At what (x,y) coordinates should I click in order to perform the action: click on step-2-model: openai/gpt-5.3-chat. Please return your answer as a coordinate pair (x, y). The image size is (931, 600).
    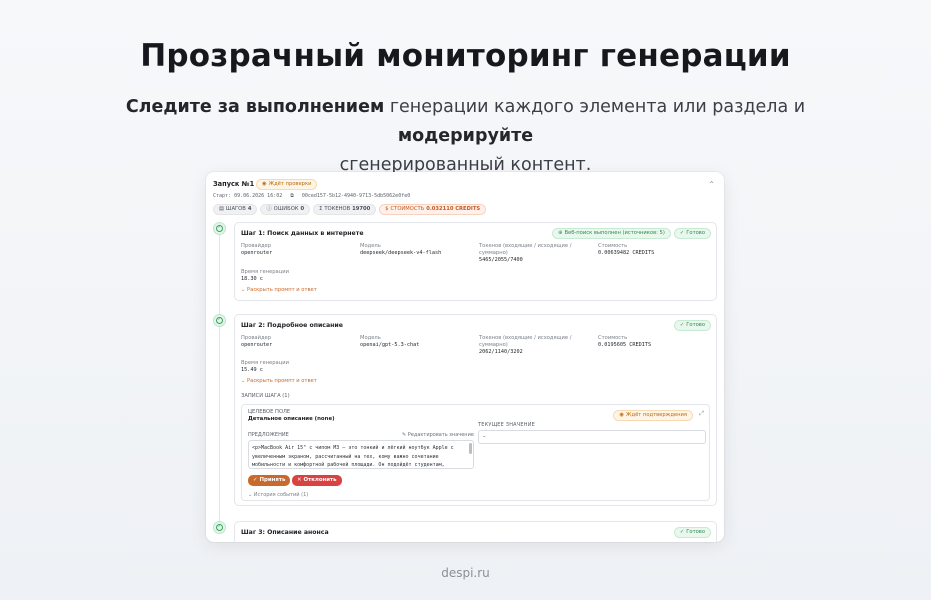
    Looking at the image, I should click on (390, 345).